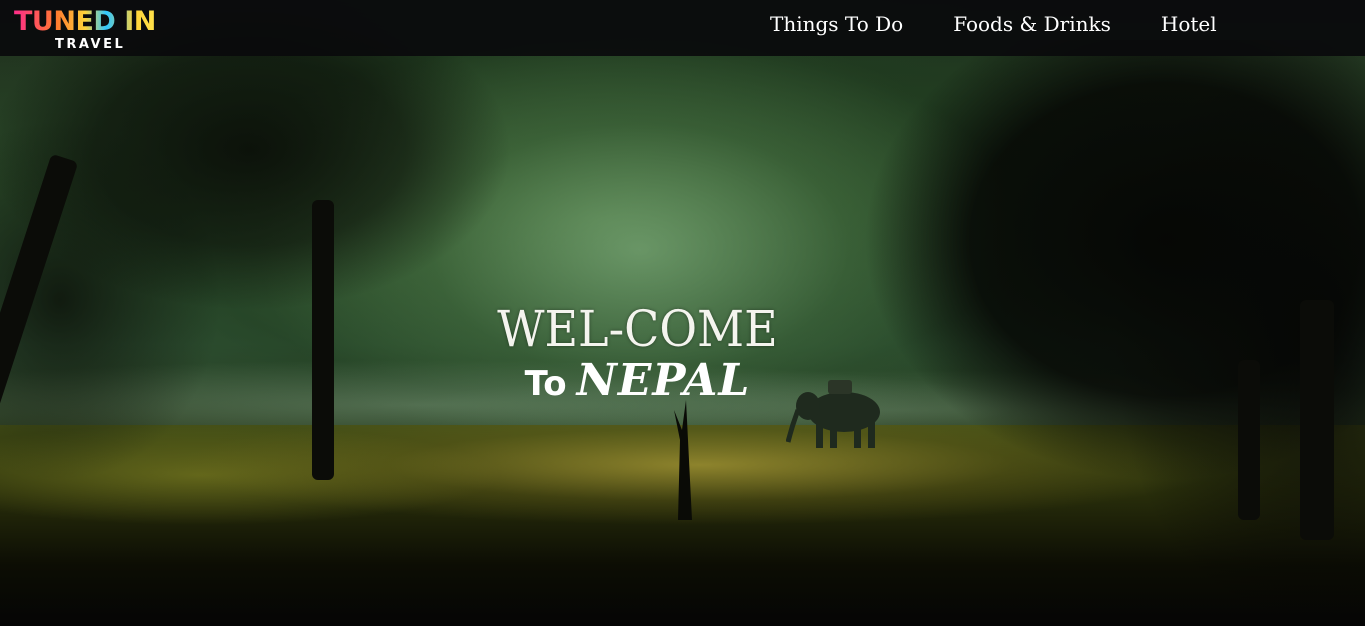 This screenshot has height=626, width=1365. What do you see at coordinates (1032, 24) in the screenshot?
I see `nav-link-foods-drinks: Foods & Drinks` at bounding box center [1032, 24].